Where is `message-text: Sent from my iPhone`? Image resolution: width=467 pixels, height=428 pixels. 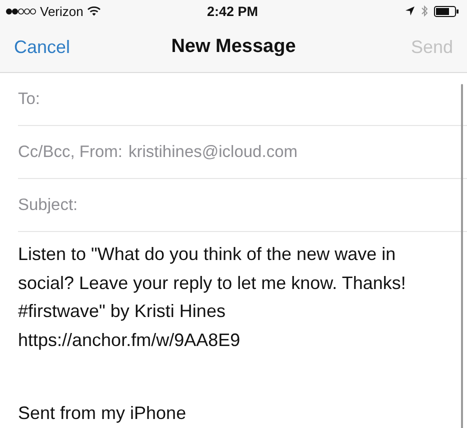 message-text: Sent from my iPhone is located at coordinates (233, 413).